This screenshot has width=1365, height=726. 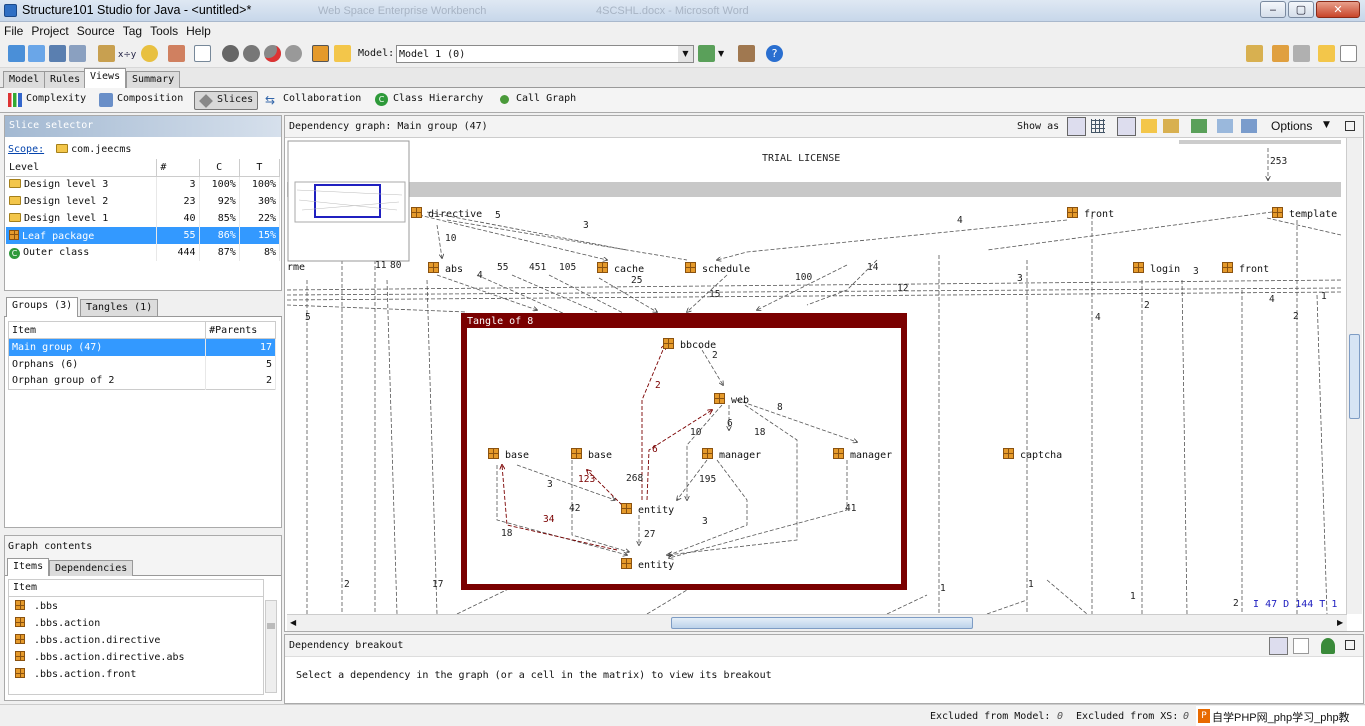 What do you see at coordinates (143, 201) in the screenshot?
I see `slice-row: Design level 2 23 92% 30%` at bounding box center [143, 201].